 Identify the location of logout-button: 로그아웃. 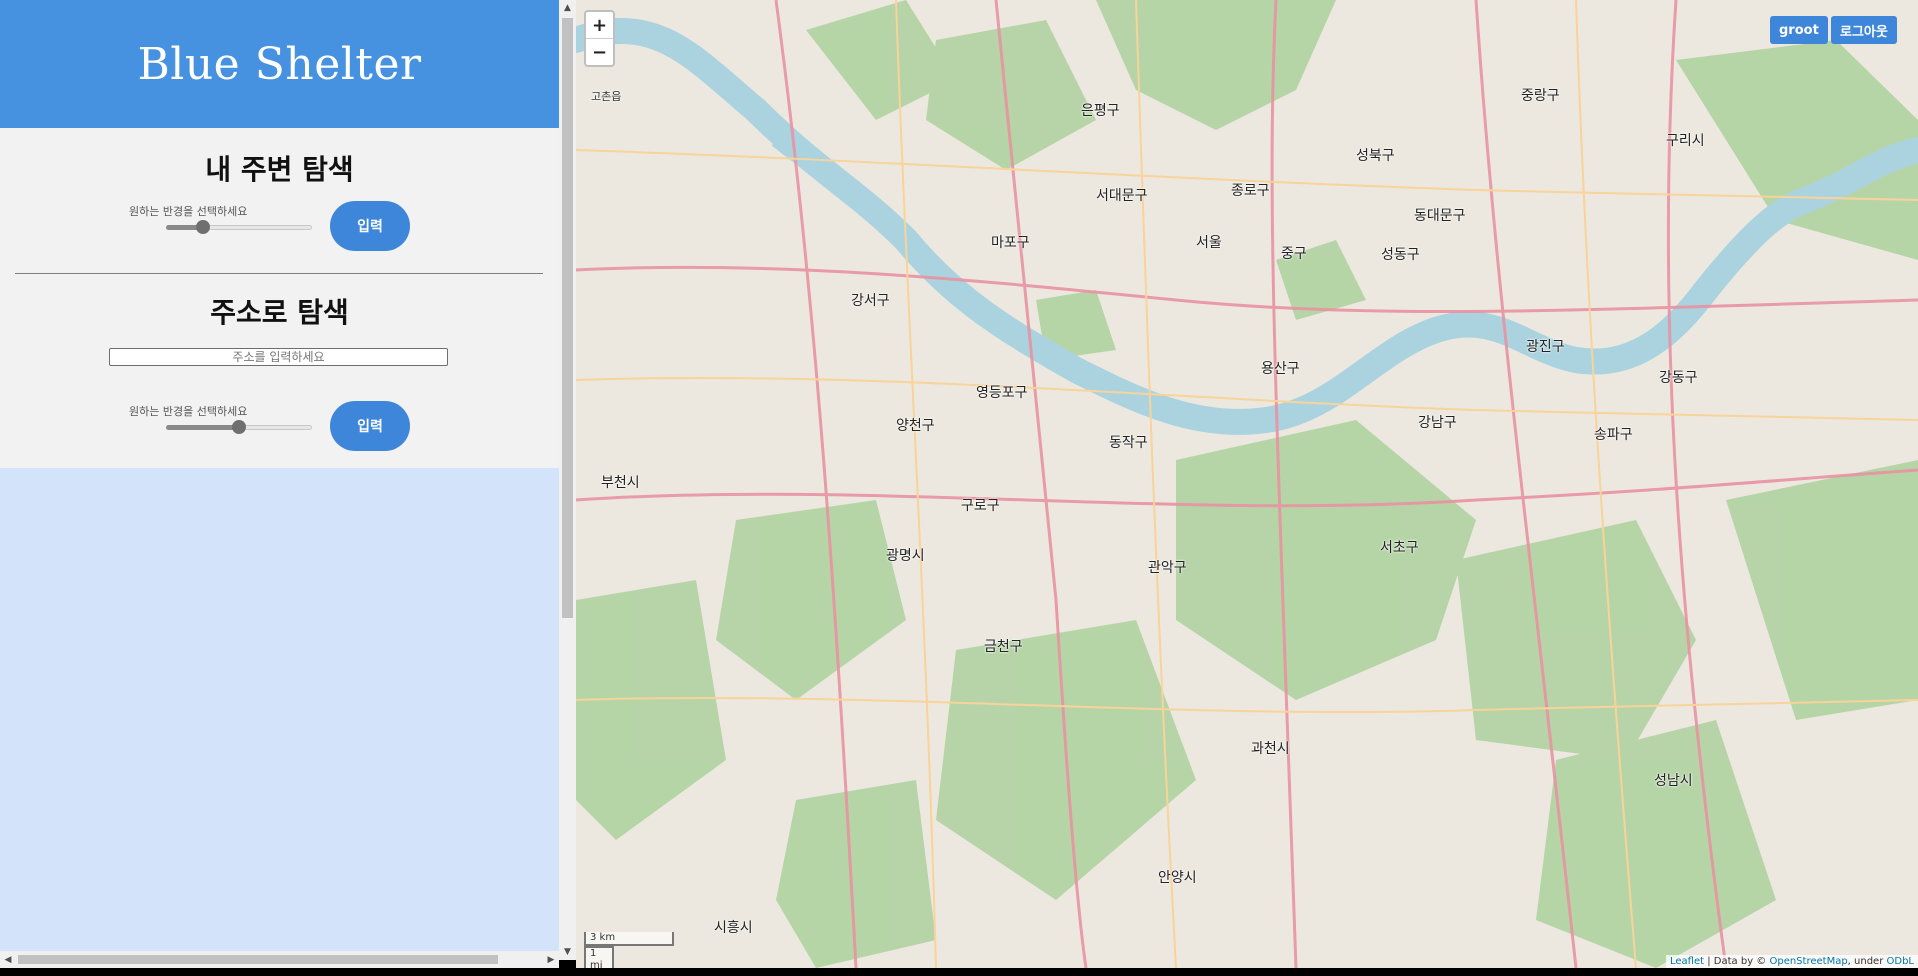
(1864, 30).